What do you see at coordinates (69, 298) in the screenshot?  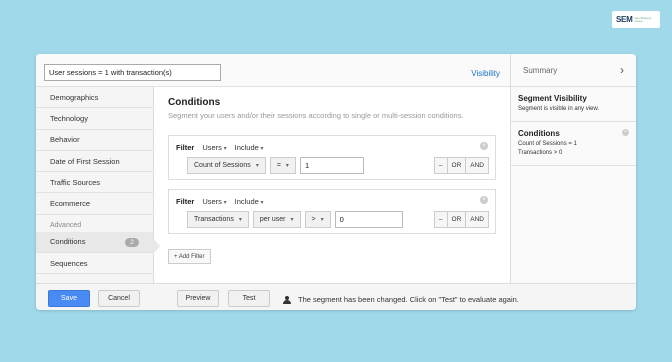 I see `save-button: Save` at bounding box center [69, 298].